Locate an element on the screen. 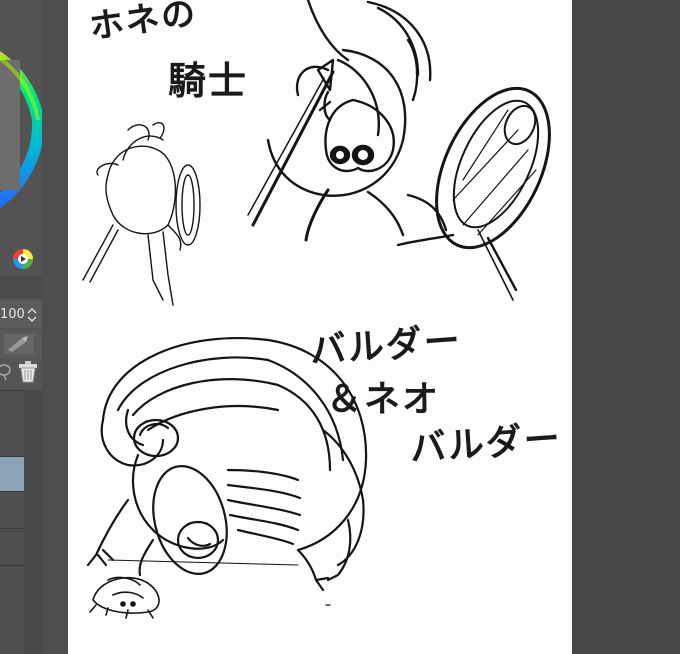 This screenshot has height=654, width=680. opacity-value: 100 is located at coordinates (12, 314).